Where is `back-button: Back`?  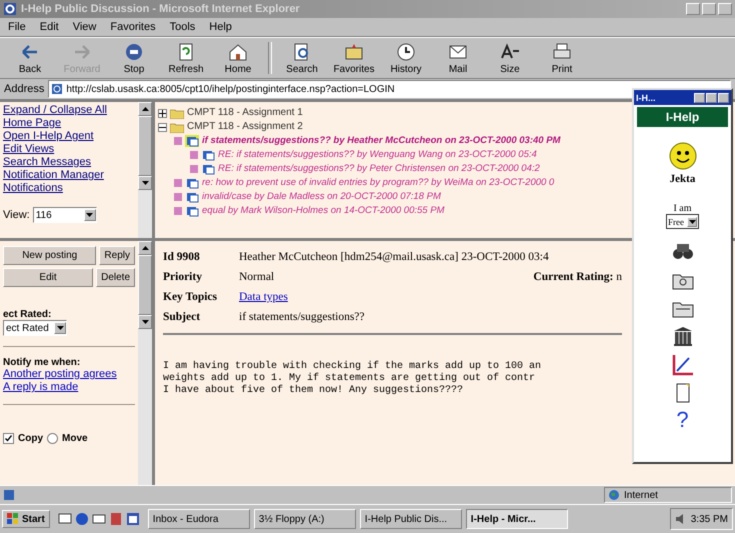 back-button: Back is located at coordinates (30, 58).